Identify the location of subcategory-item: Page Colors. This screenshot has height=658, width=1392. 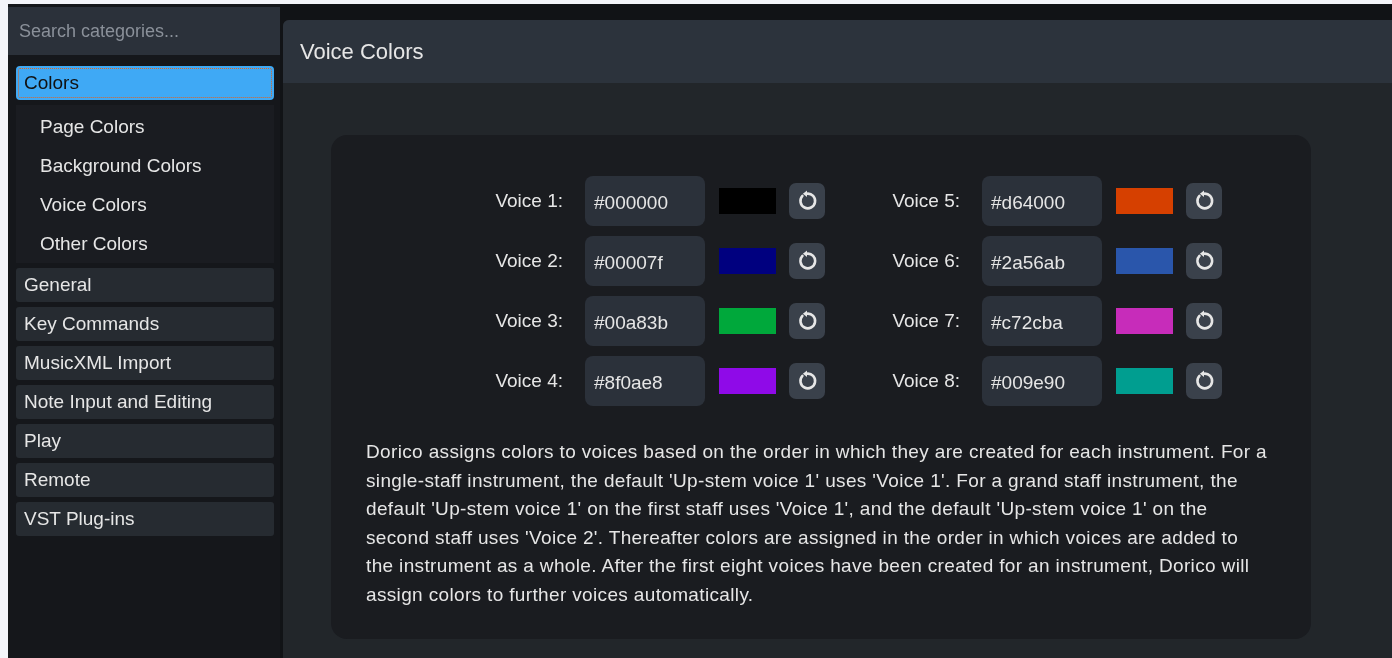
(145, 126).